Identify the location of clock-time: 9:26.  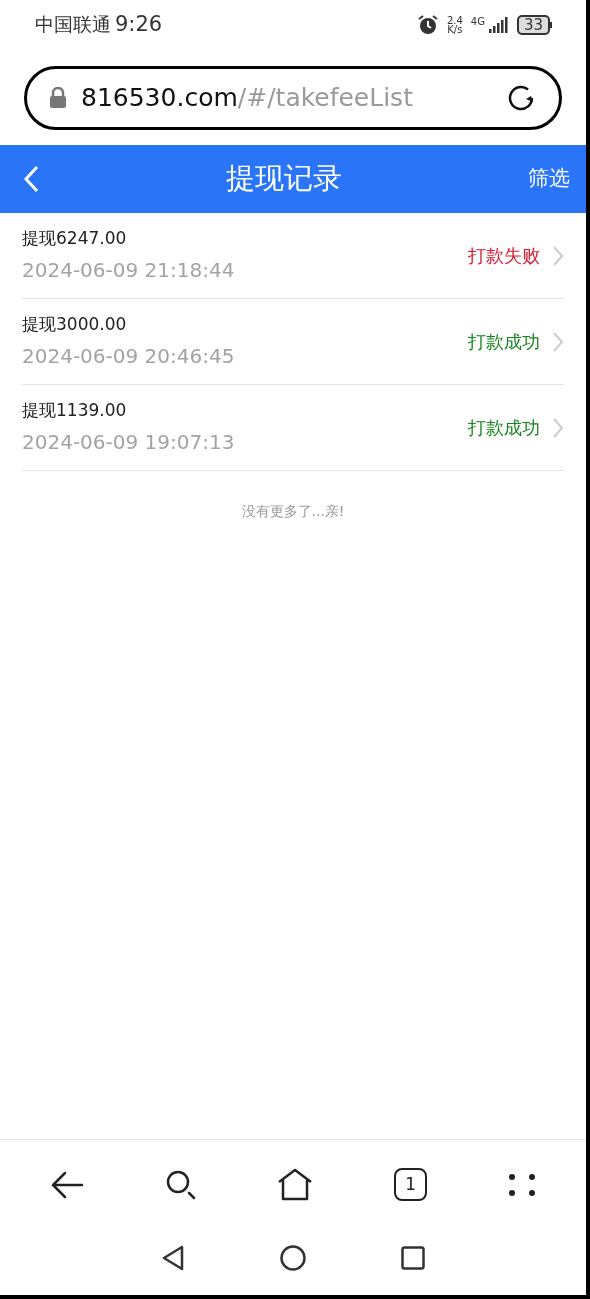
(139, 25).